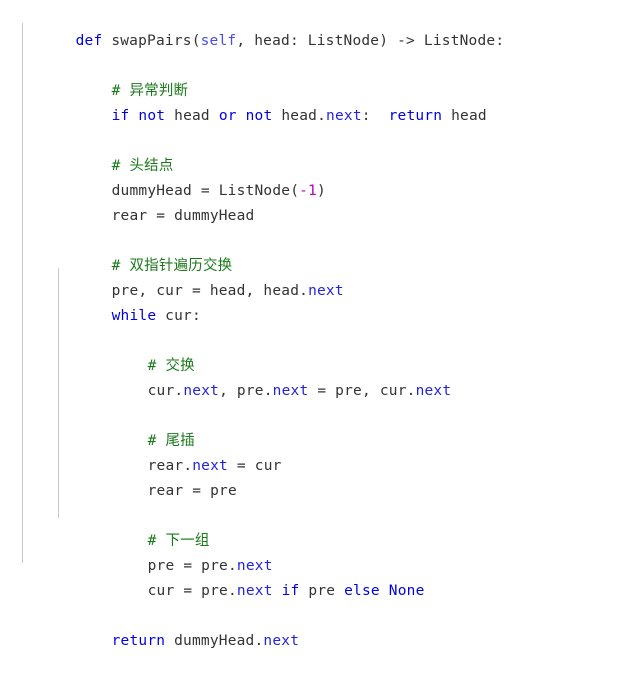 The height and width of the screenshot is (679, 625). I want to click on token-self: self, so click(218, 41).